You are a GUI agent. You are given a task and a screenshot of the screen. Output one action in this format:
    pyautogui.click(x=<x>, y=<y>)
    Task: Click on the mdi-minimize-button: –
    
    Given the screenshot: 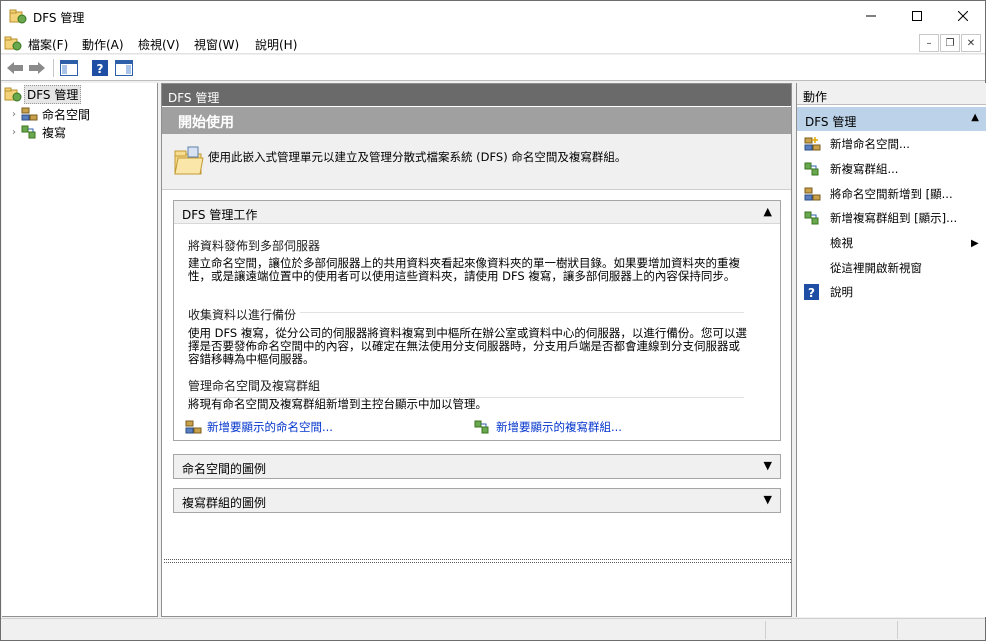 What is the action you would take?
    pyautogui.click(x=929, y=43)
    